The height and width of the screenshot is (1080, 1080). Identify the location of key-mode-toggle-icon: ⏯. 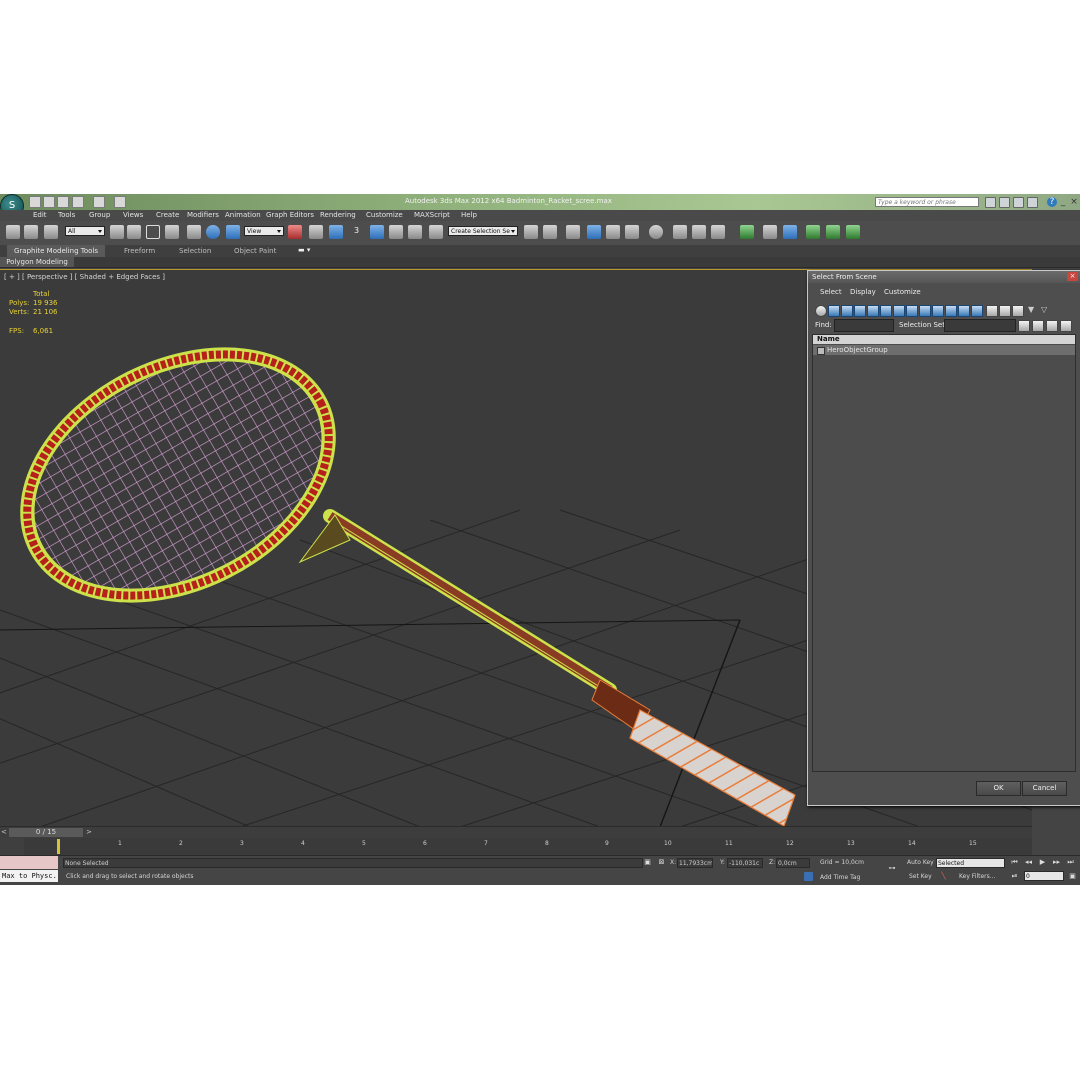
(1014, 876).